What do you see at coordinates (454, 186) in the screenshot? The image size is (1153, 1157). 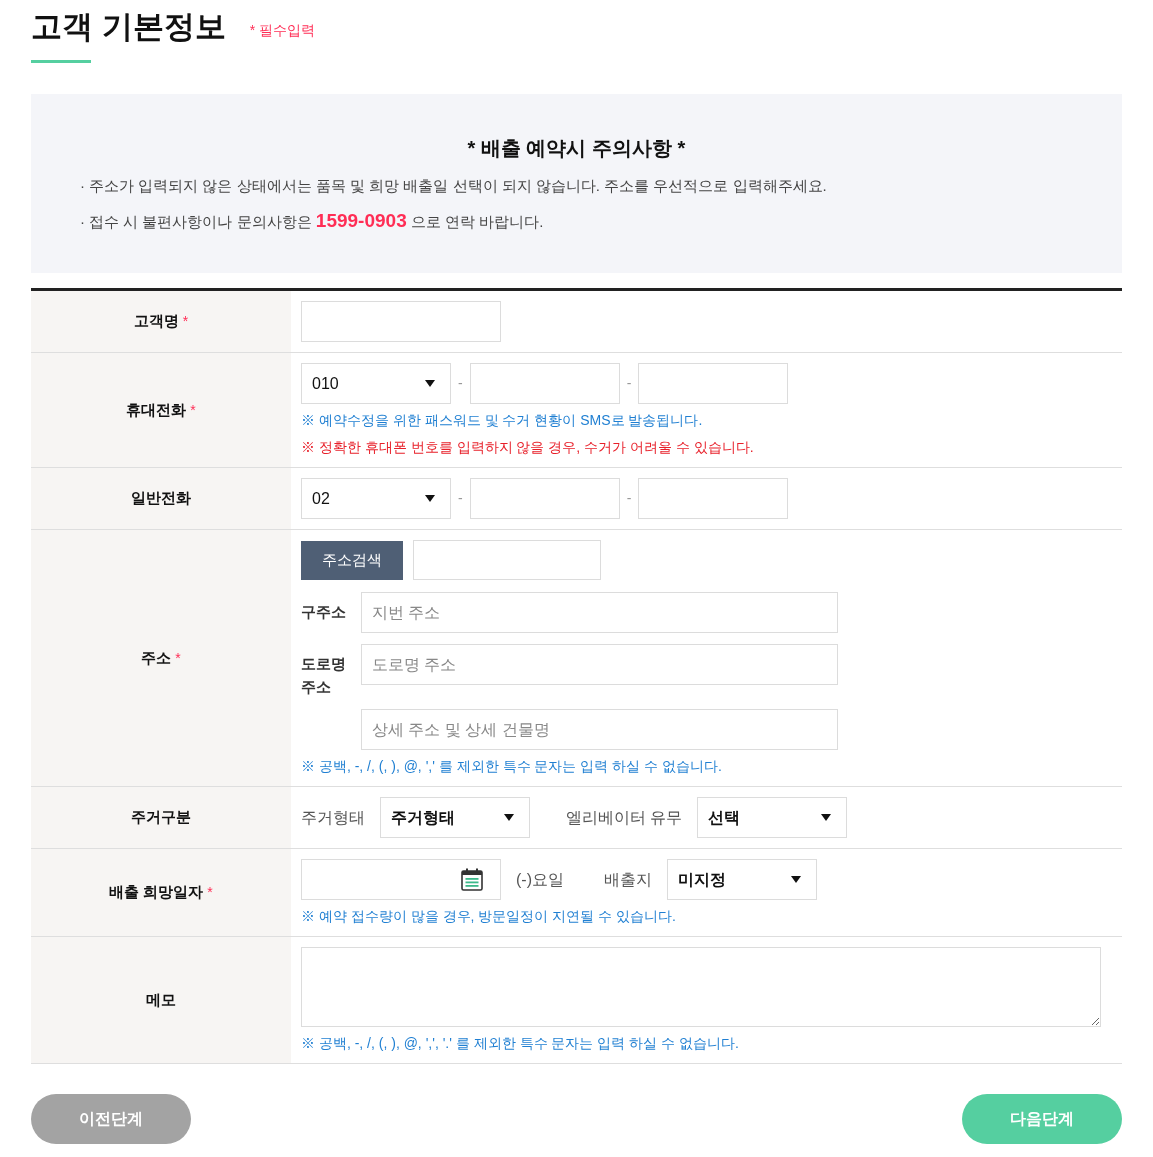 I see `notice-text: · 주소가 입력되지 않은 상태에서는 품목 및 희망 배출일 선택이 되지 않습니다. 주소를 우선적으로 입력해주세요.` at bounding box center [454, 186].